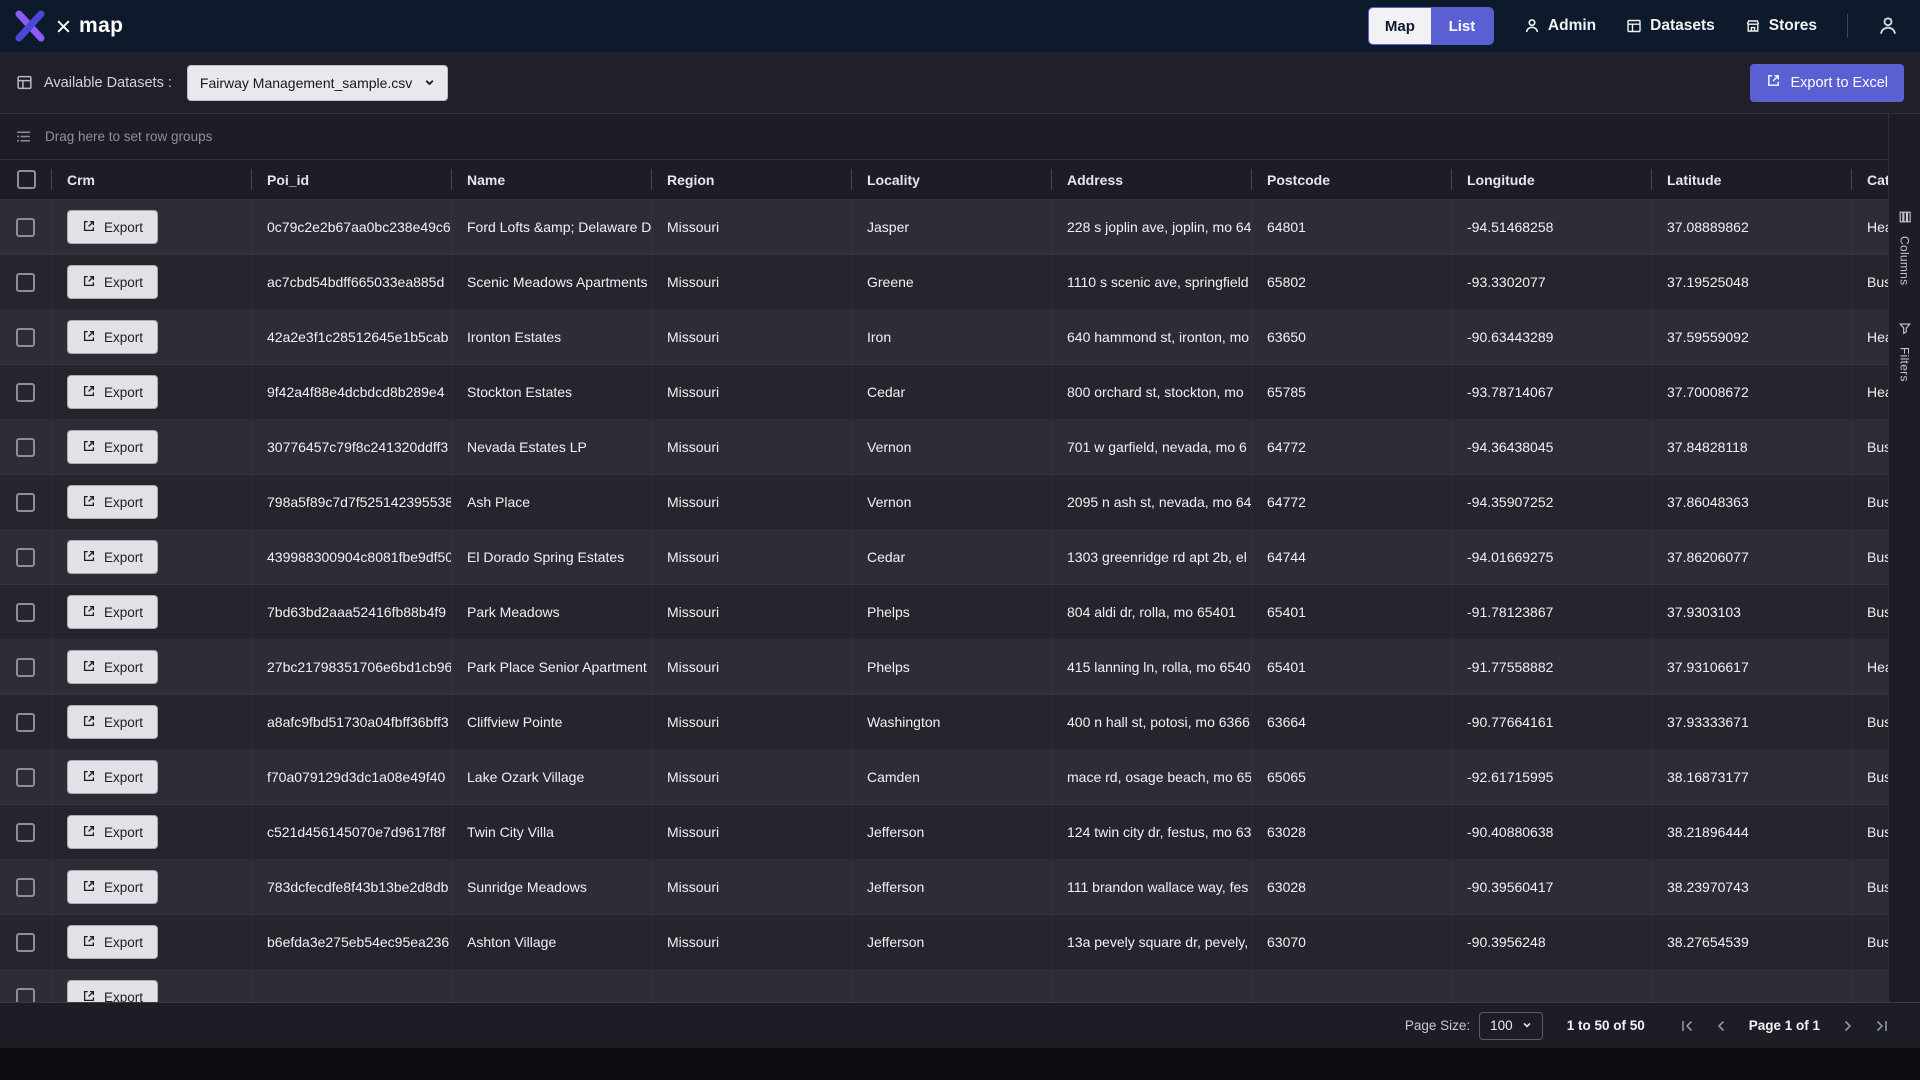 Image resolution: width=1920 pixels, height=1080 pixels. Describe the element at coordinates (1511, 1025) in the screenshot. I see `page-size-select: 100` at that location.